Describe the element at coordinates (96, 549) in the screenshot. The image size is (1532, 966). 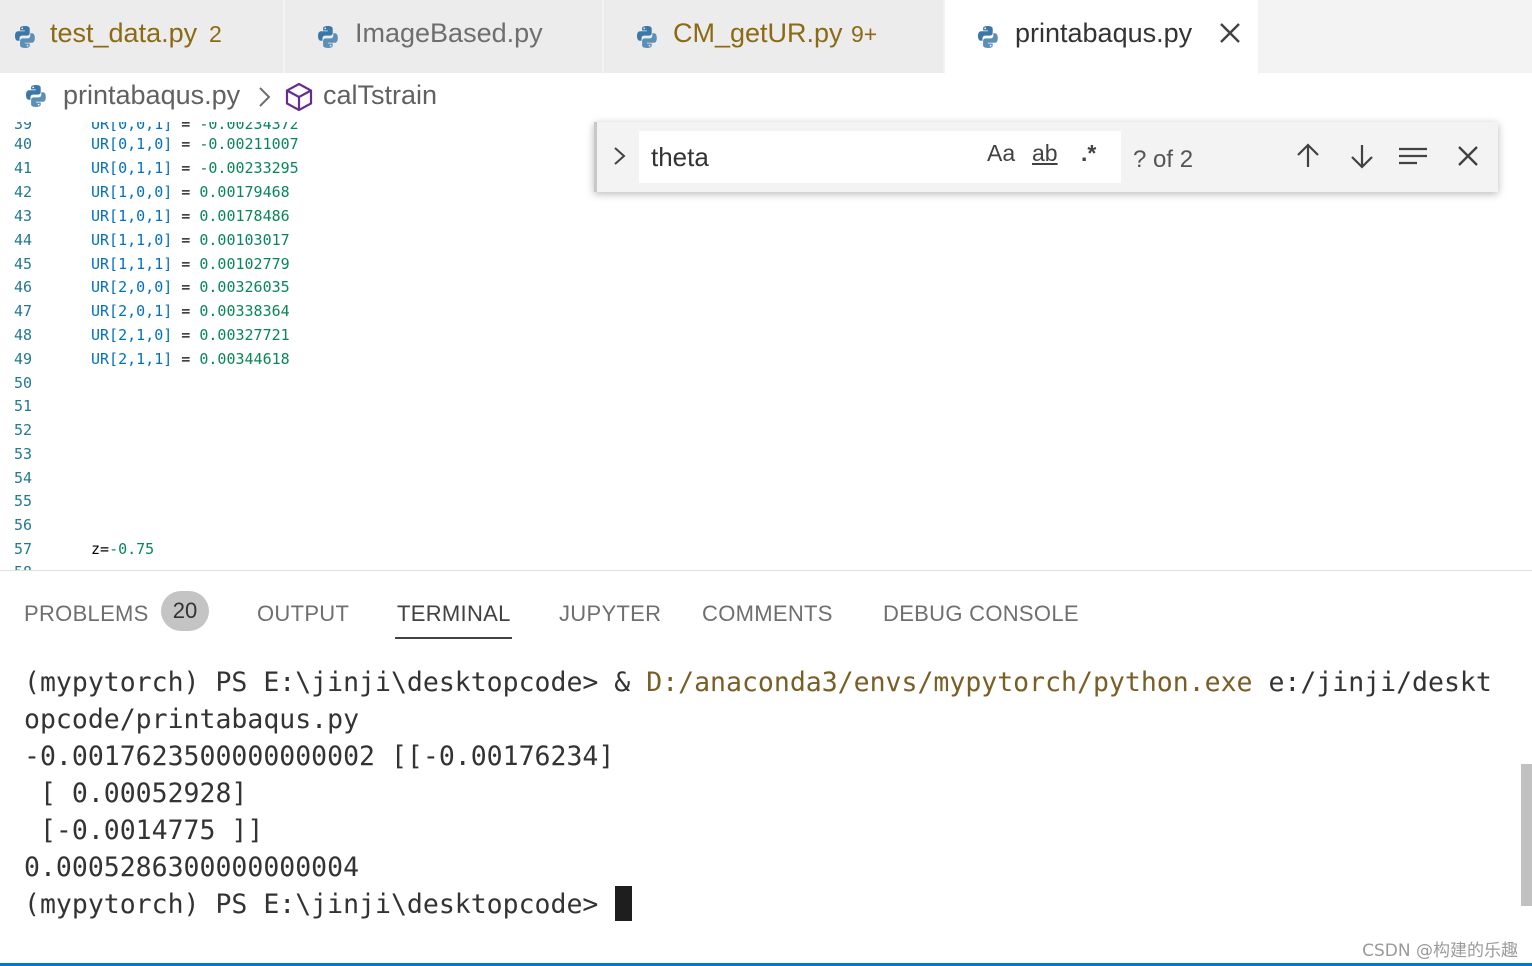
I see `code-variable: z` at that location.